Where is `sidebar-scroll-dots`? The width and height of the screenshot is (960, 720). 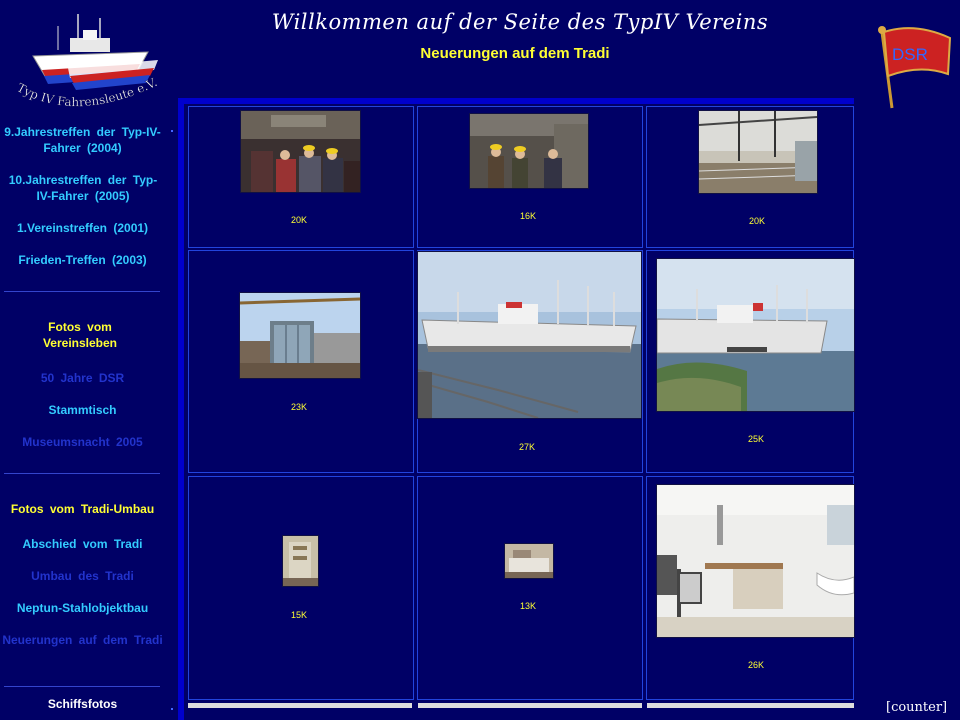
sidebar-scroll-dots is located at coordinates (172, 420).